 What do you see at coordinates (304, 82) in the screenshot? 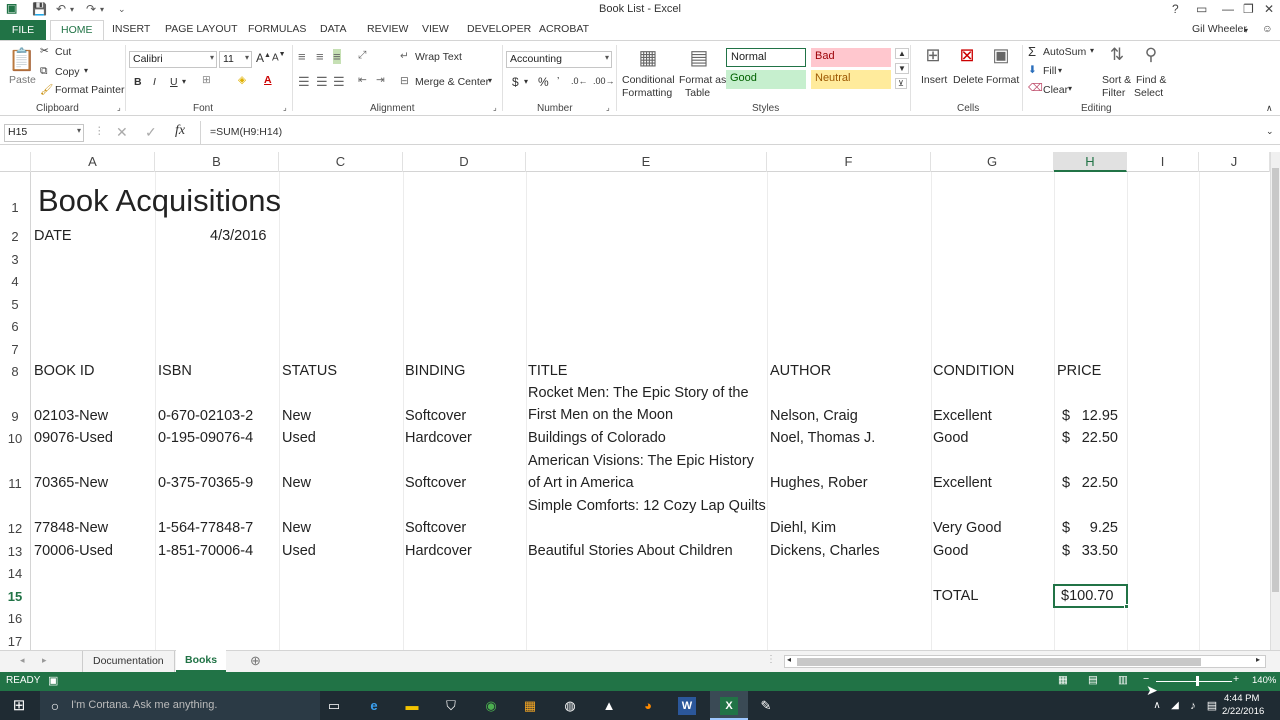
I see `align-left-icon: ☰` at bounding box center [304, 82].